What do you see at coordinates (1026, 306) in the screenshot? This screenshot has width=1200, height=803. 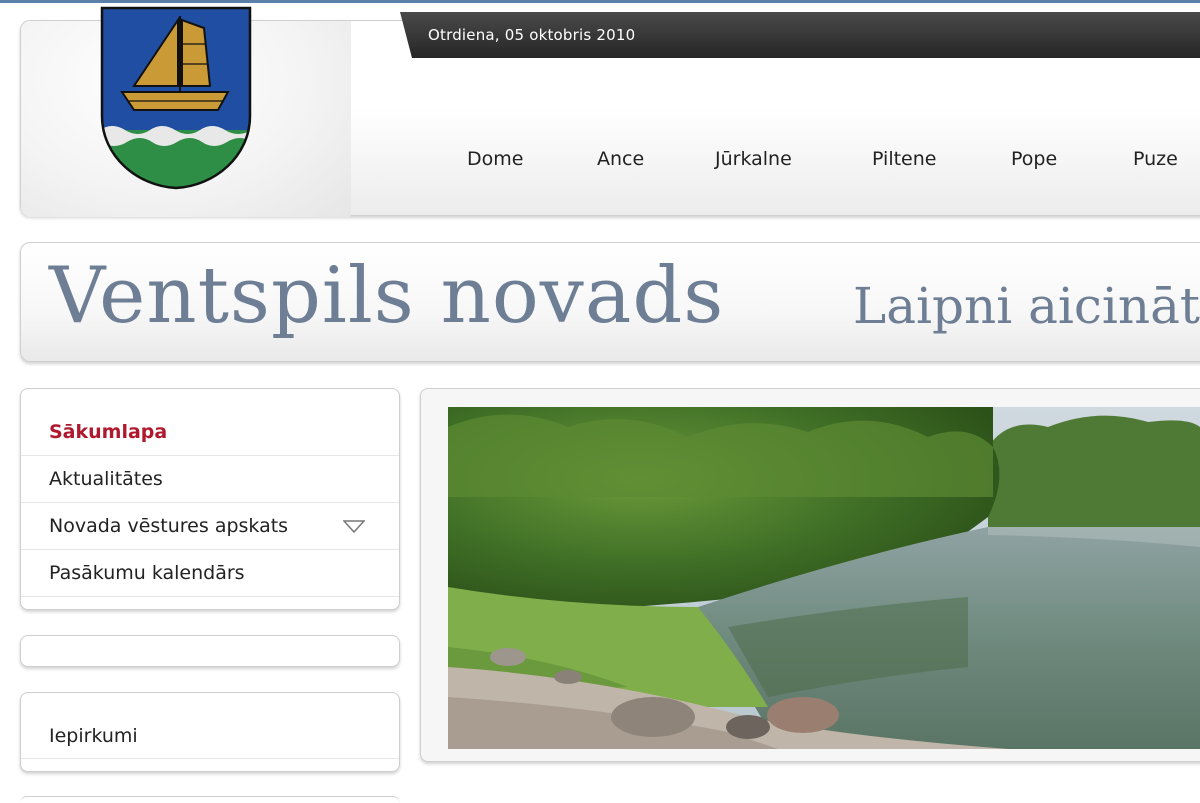 I see `welcome-text: Laipni aicināti` at bounding box center [1026, 306].